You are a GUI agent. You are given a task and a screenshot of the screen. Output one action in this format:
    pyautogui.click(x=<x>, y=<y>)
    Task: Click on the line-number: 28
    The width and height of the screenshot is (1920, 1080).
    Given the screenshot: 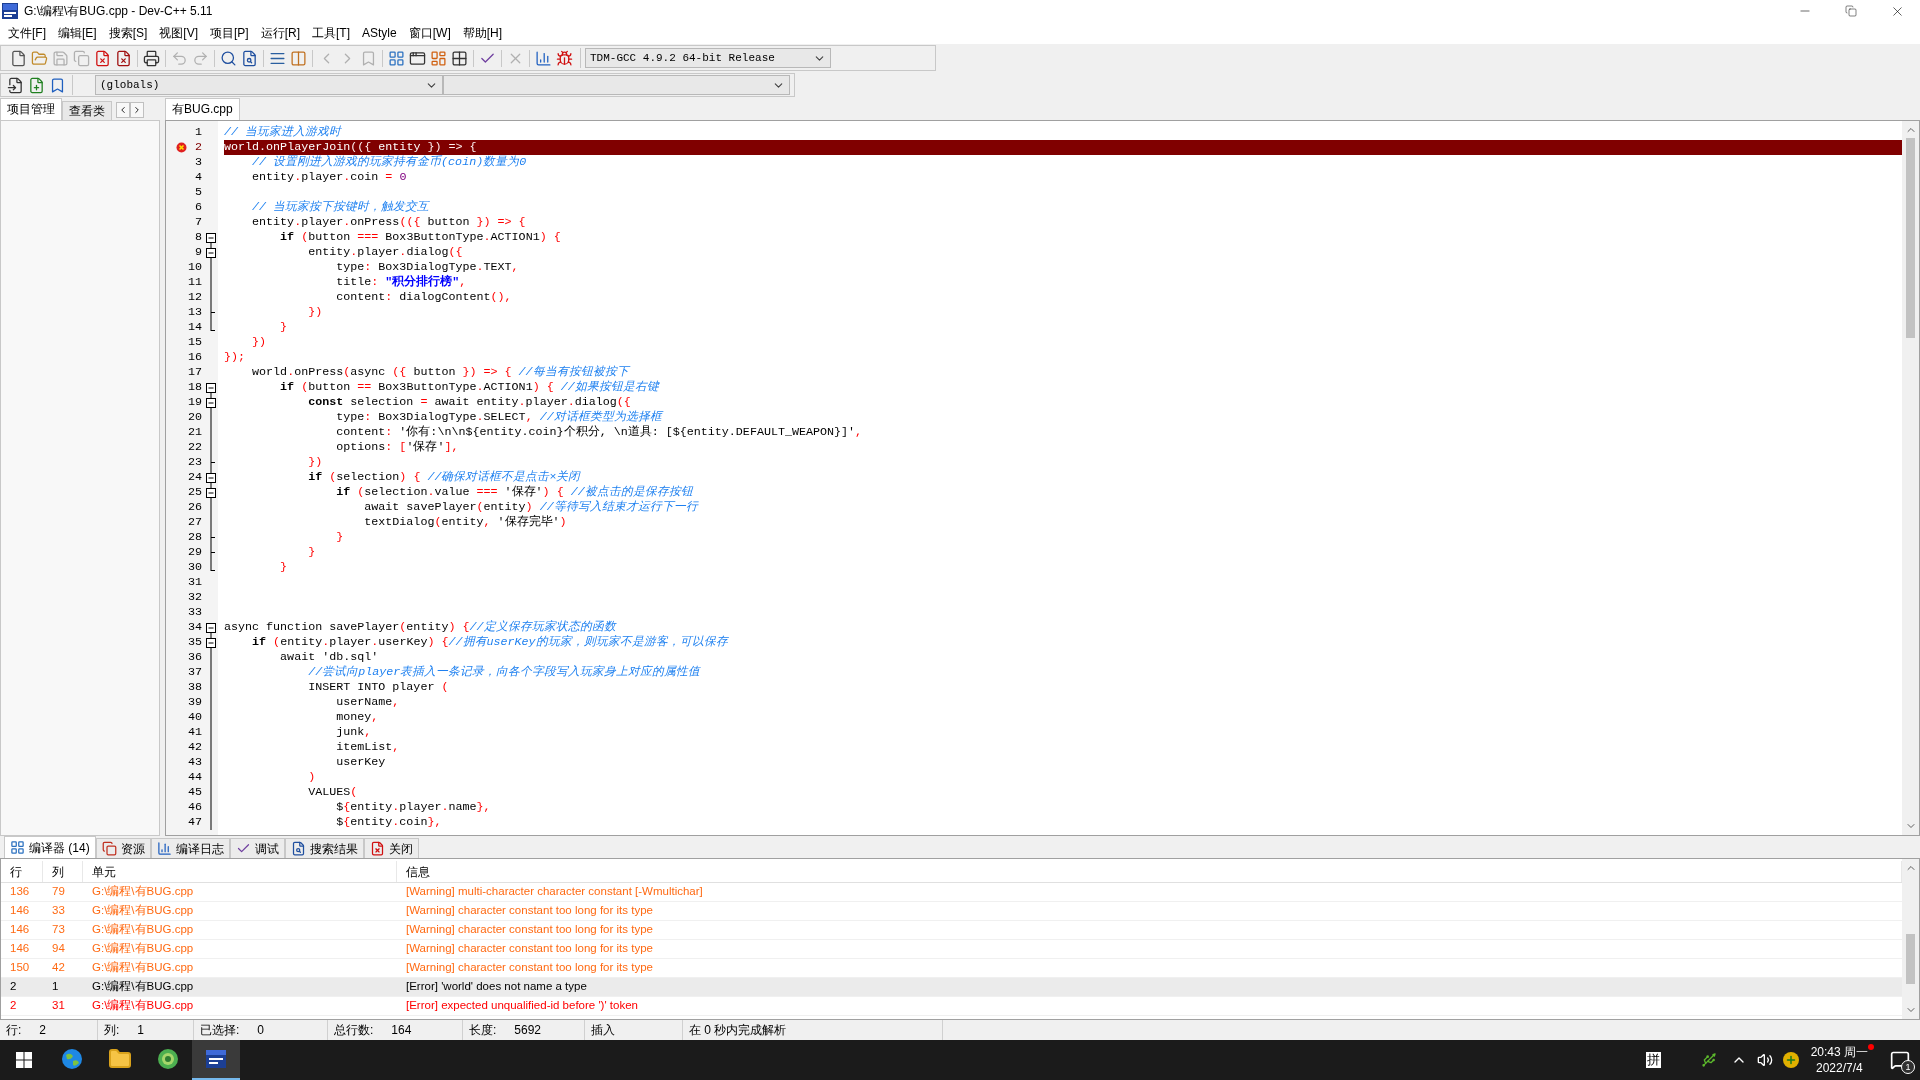 What is the action you would take?
    pyautogui.click(x=194, y=537)
    